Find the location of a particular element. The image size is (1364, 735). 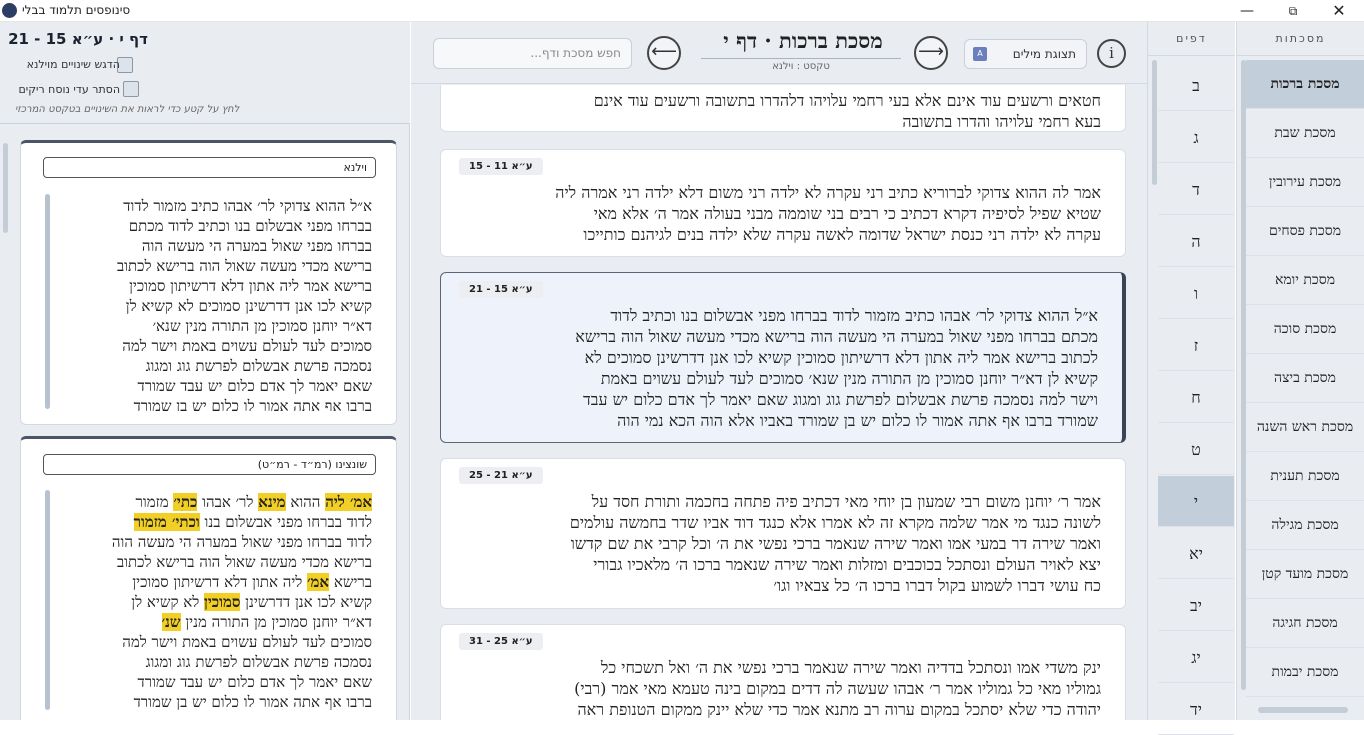

changed-word: כתי׳ is located at coordinates (185, 502).